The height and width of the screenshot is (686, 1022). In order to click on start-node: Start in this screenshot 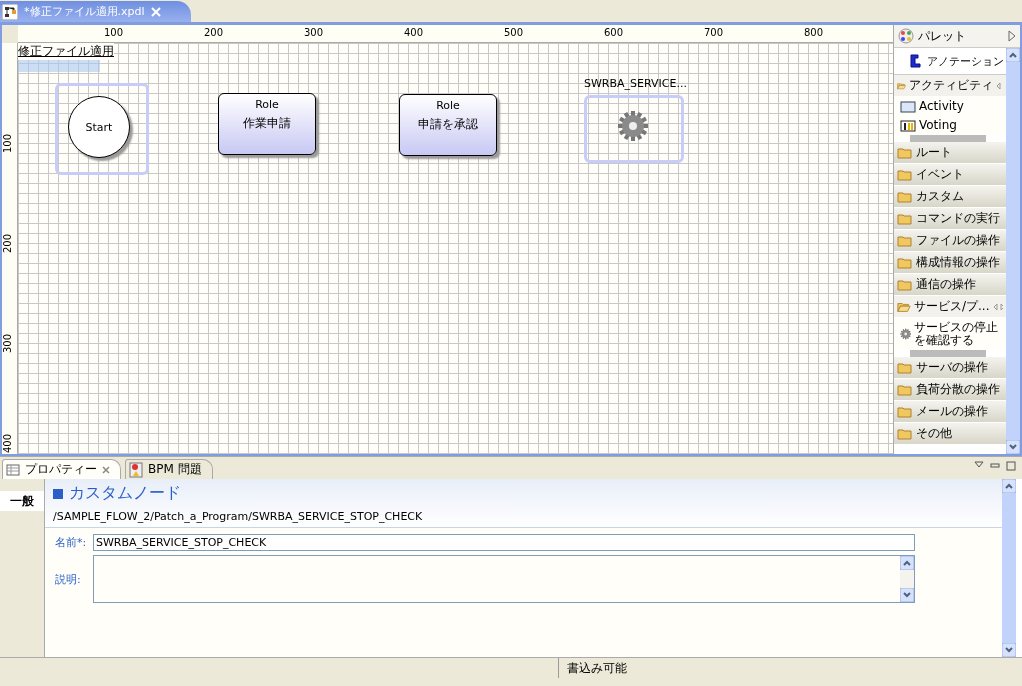, I will do `click(99, 127)`.